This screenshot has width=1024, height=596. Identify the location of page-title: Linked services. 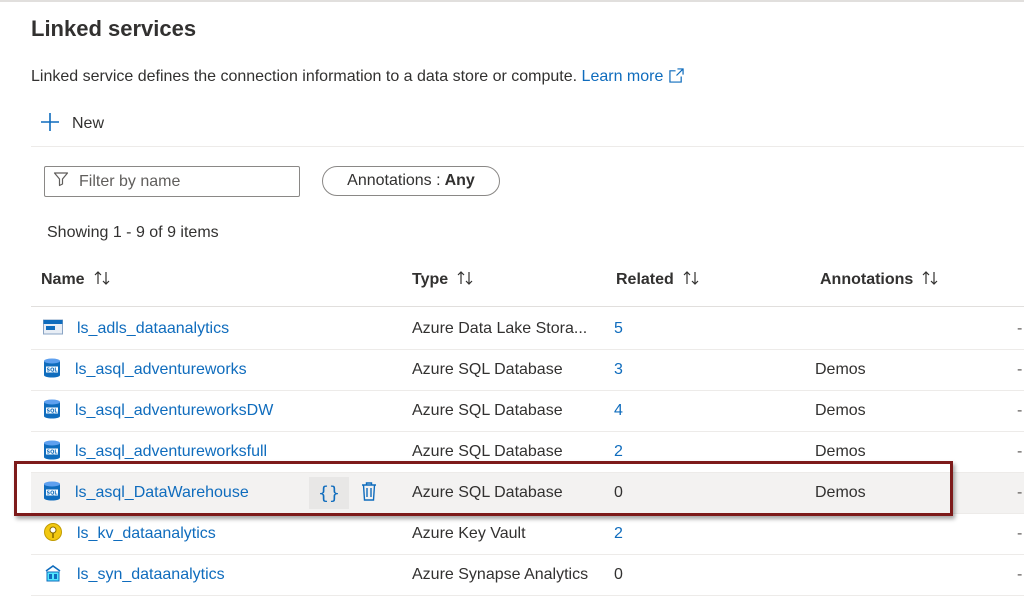
(114, 28).